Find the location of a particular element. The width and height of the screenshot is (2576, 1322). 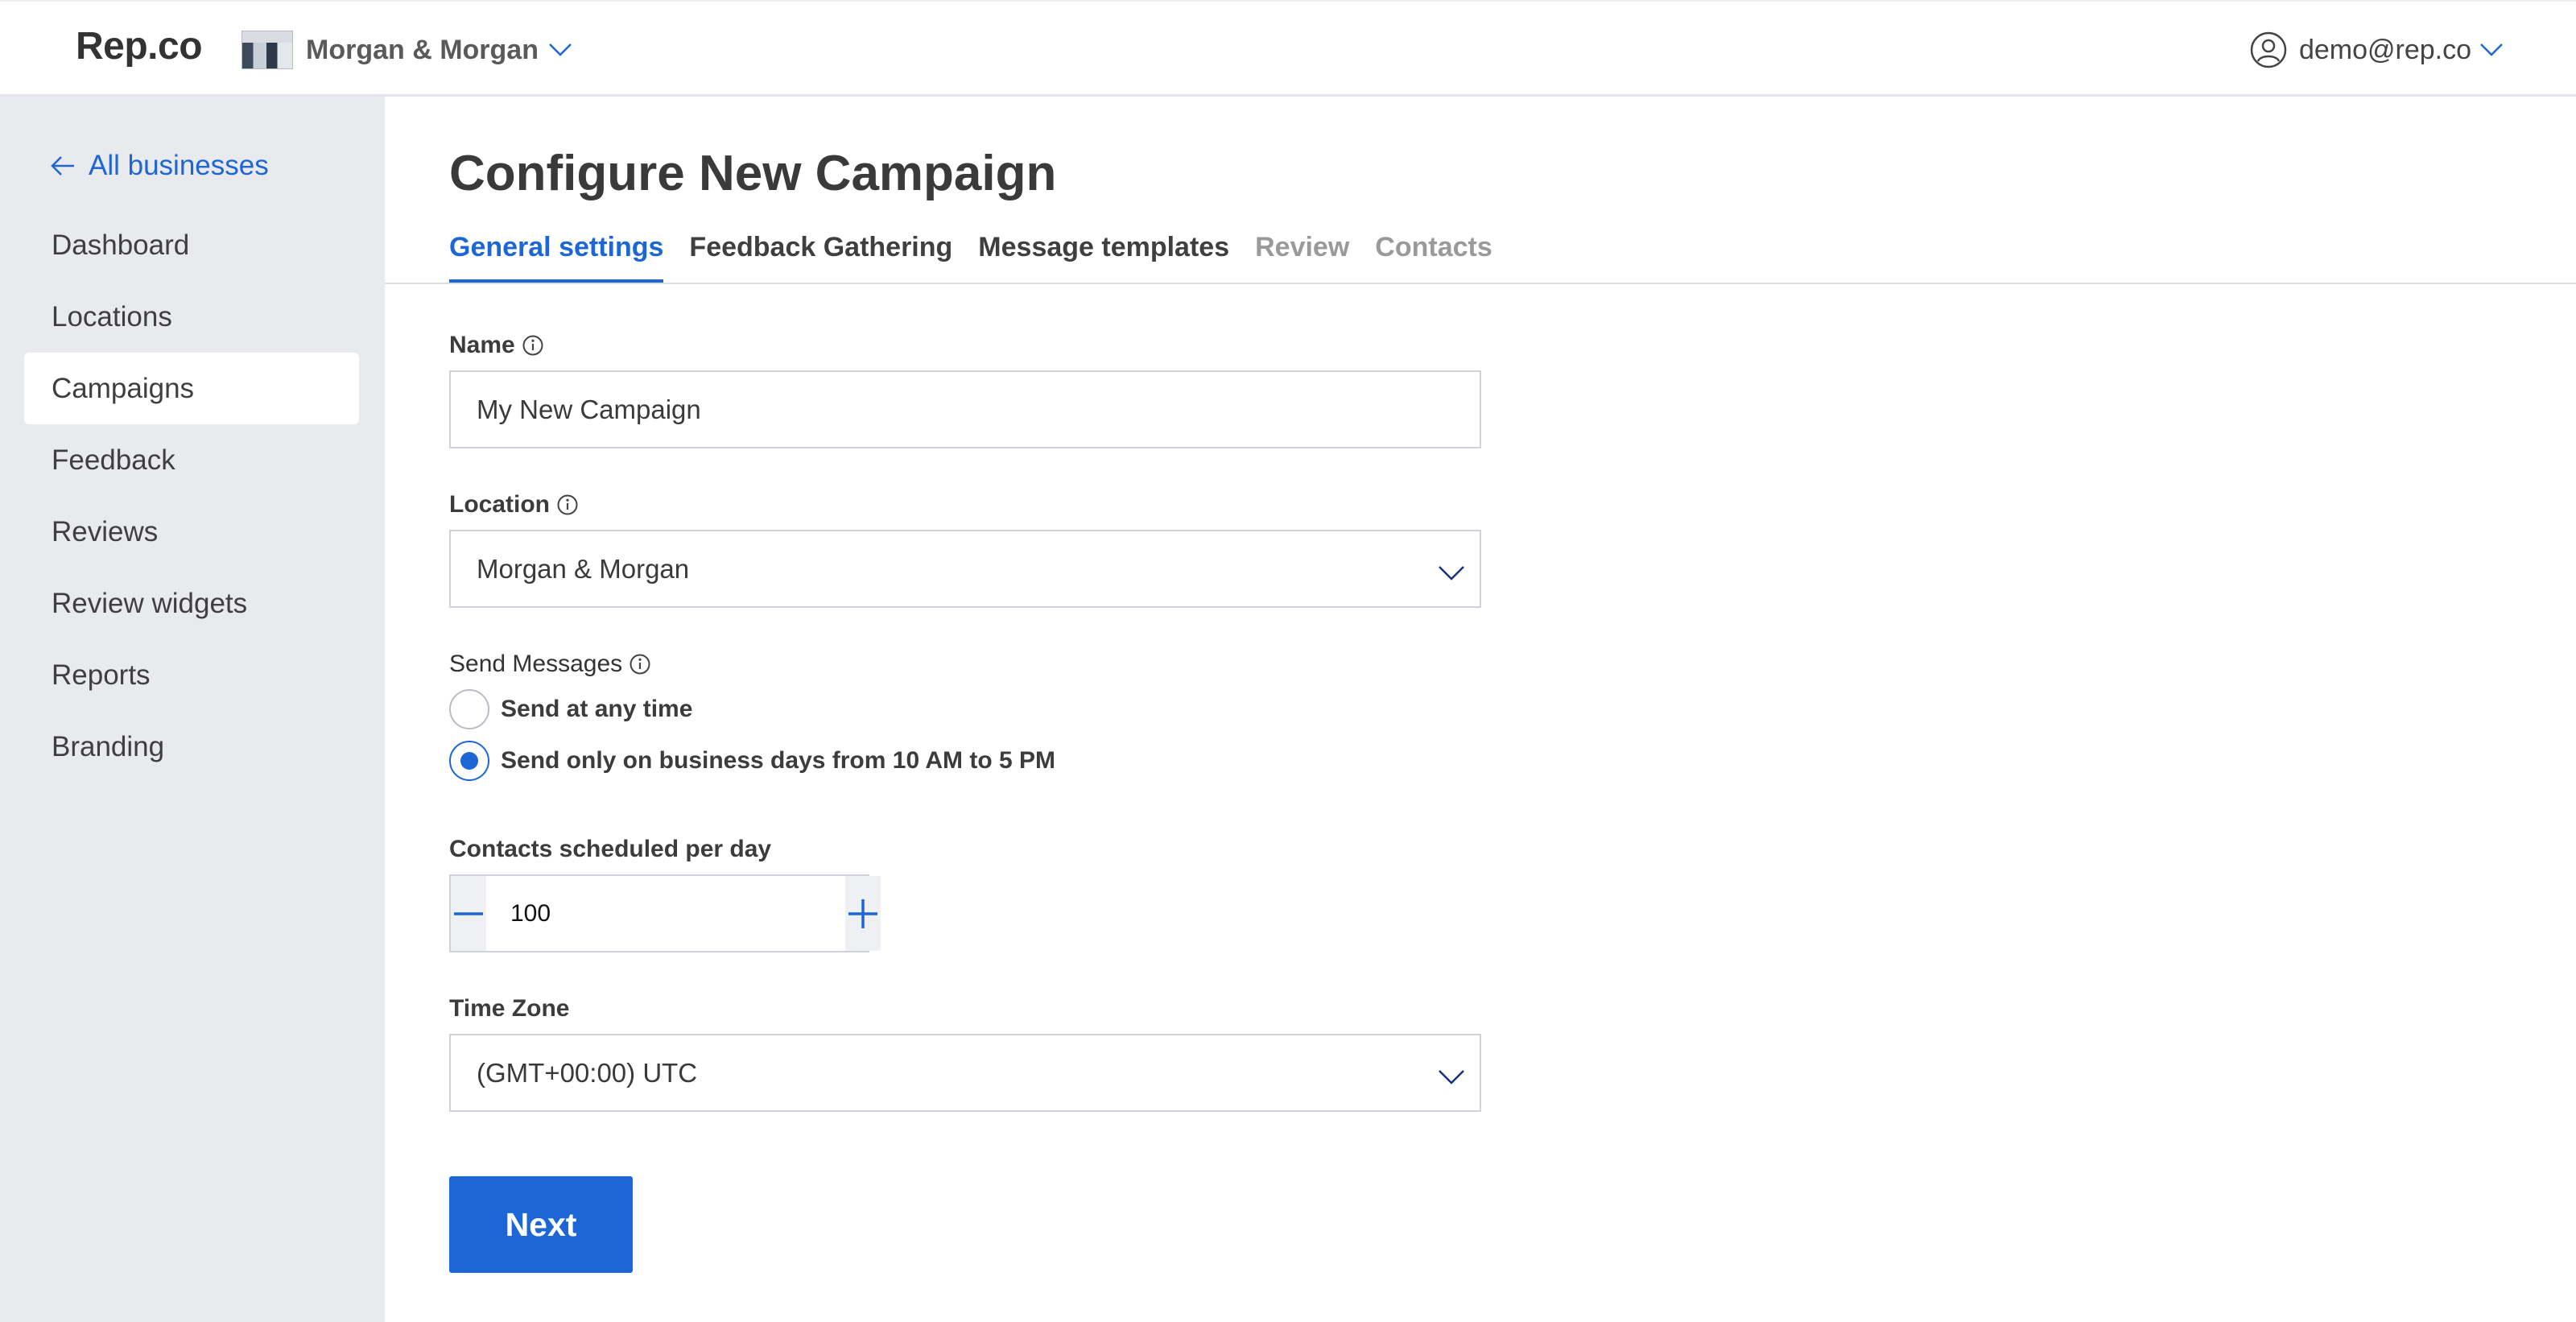

business-thumbnail is located at coordinates (267, 50).